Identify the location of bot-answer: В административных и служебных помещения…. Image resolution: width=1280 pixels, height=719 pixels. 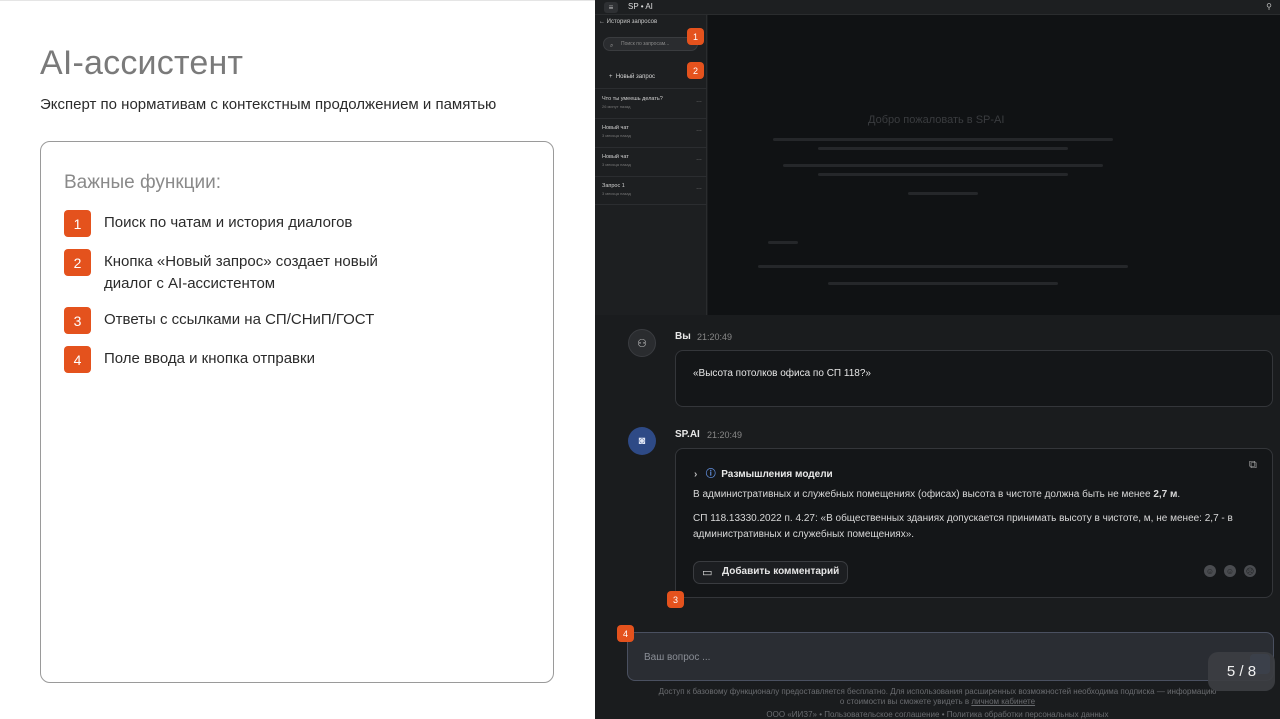
(978, 495).